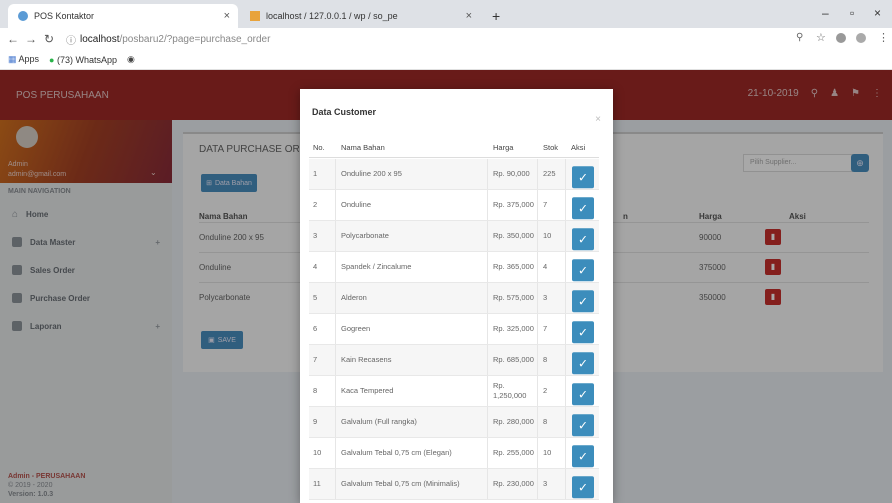  I want to click on col-harga: Harga, so click(503, 147).